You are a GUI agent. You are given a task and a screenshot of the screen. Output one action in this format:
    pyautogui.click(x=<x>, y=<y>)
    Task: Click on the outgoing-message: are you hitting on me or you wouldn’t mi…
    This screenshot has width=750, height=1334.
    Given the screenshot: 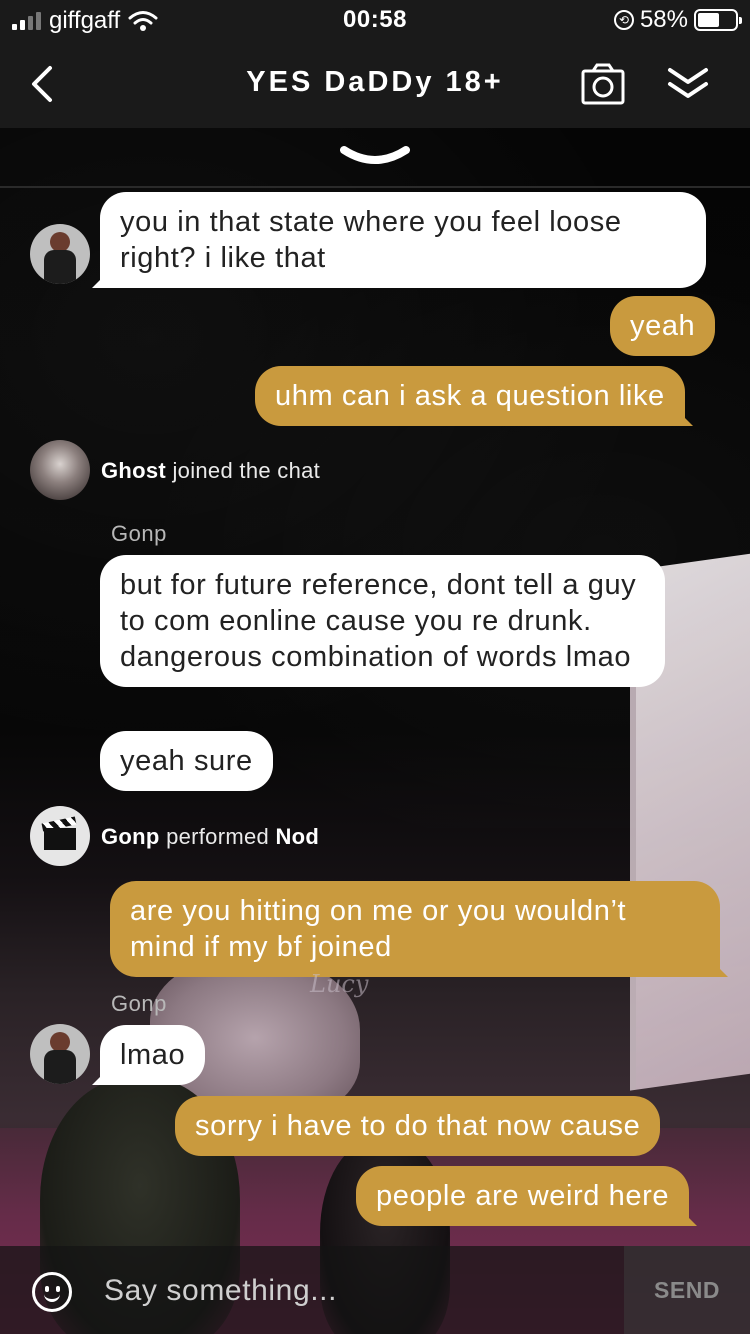 What is the action you would take?
    pyautogui.click(x=419, y=929)
    